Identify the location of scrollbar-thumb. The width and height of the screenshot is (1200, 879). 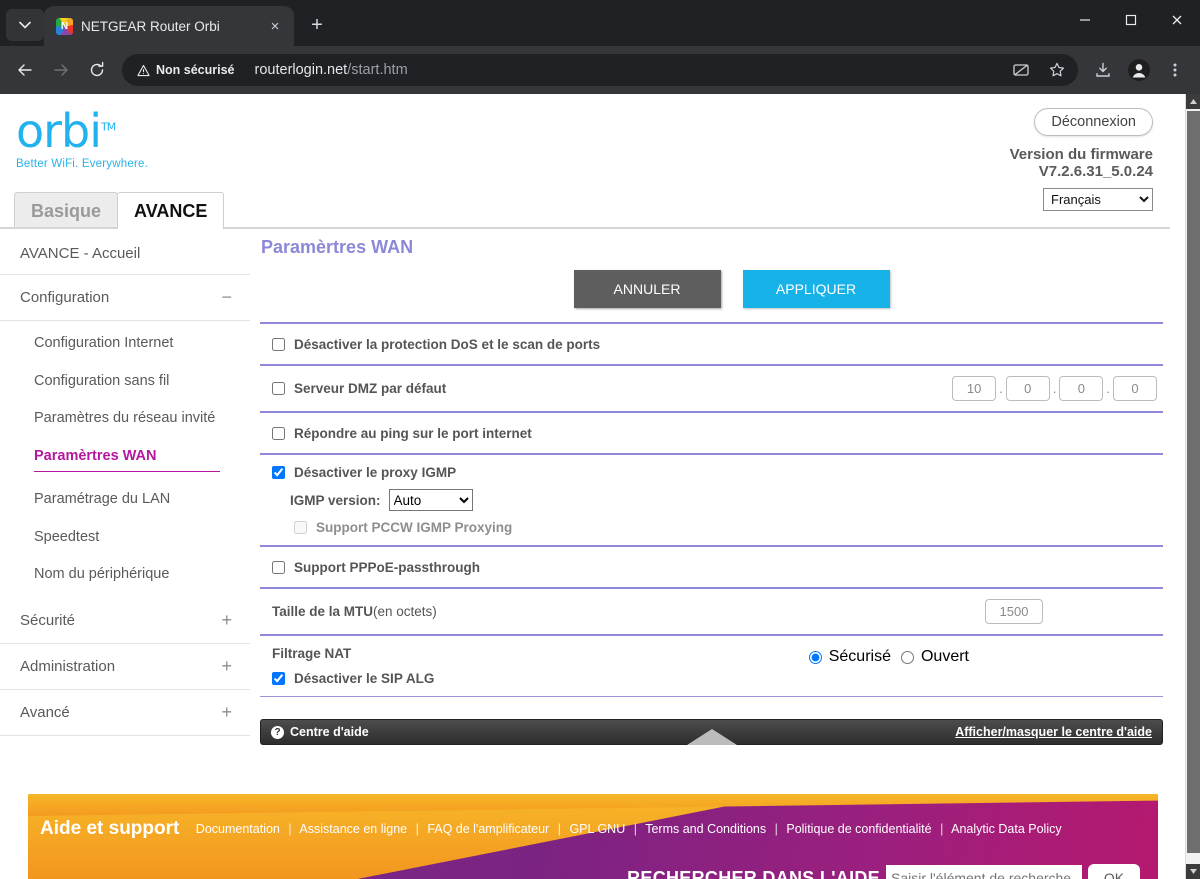
(1193, 482).